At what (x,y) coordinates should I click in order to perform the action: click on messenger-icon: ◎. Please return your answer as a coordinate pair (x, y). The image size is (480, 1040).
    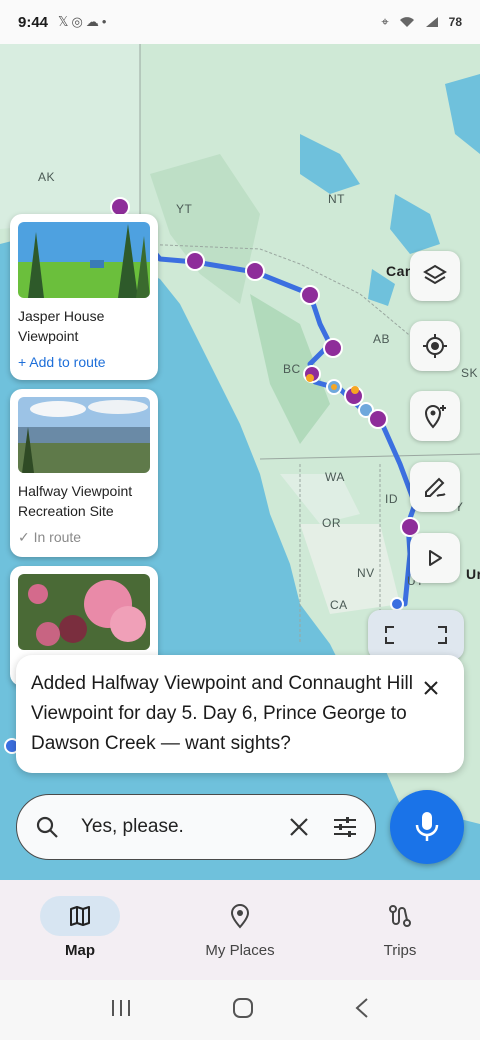
    Looking at the image, I should click on (78, 21).